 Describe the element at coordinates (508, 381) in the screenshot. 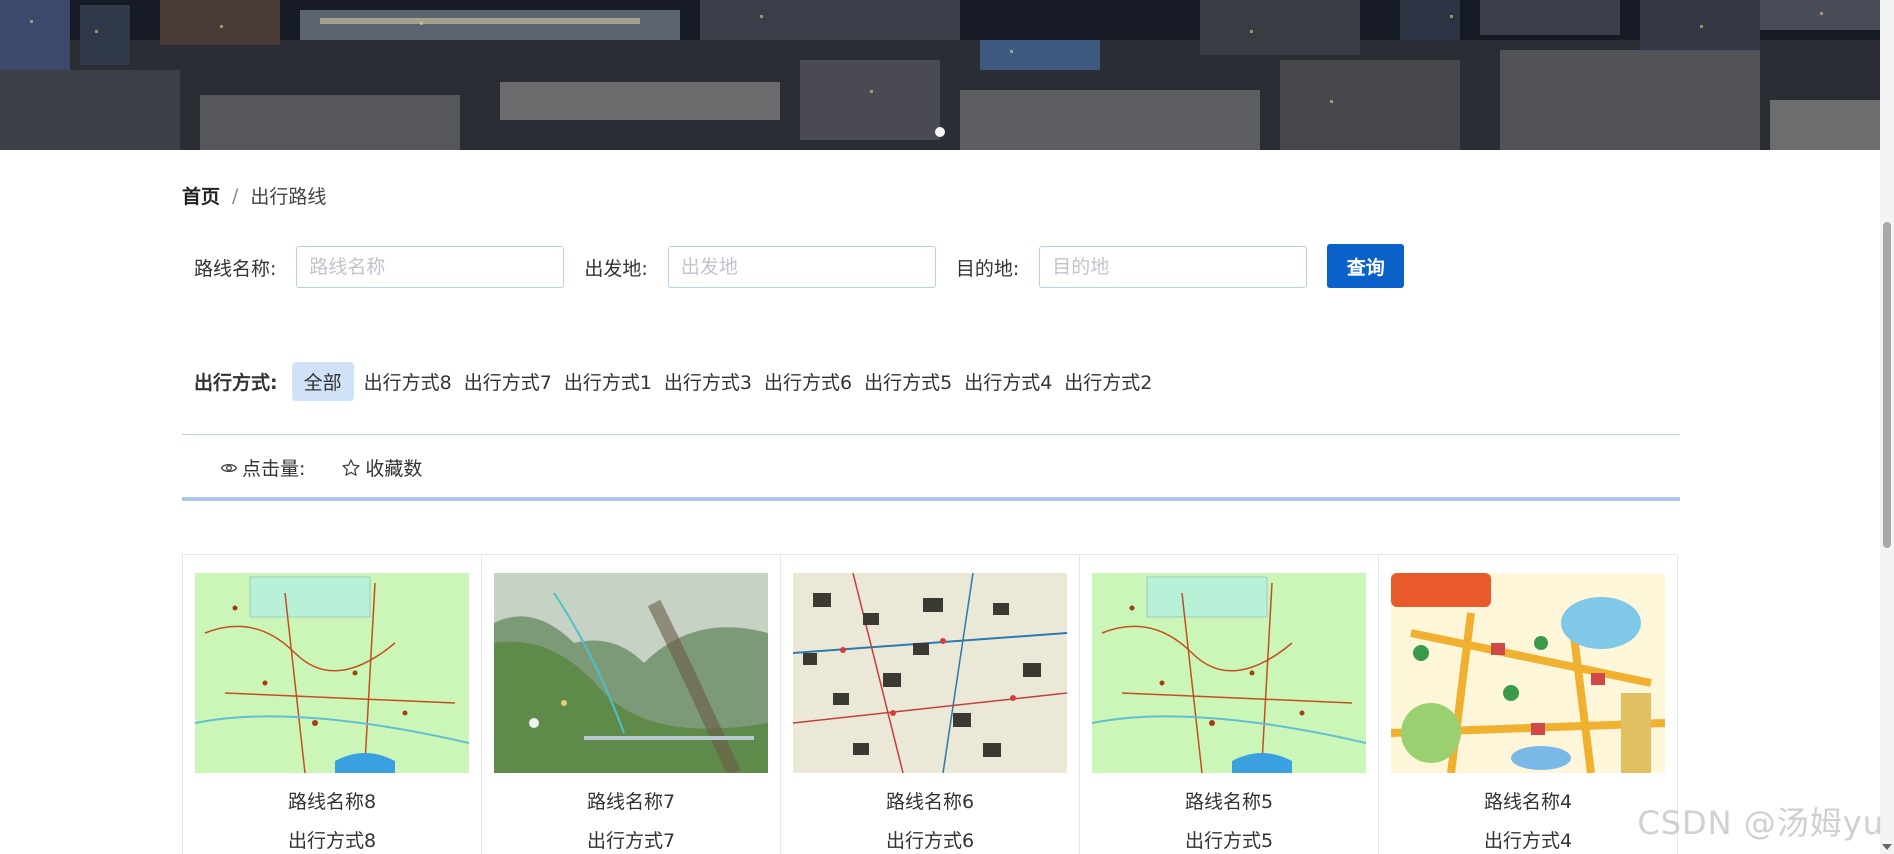

I see `filter-chip-mode7: 出行方式7` at that location.